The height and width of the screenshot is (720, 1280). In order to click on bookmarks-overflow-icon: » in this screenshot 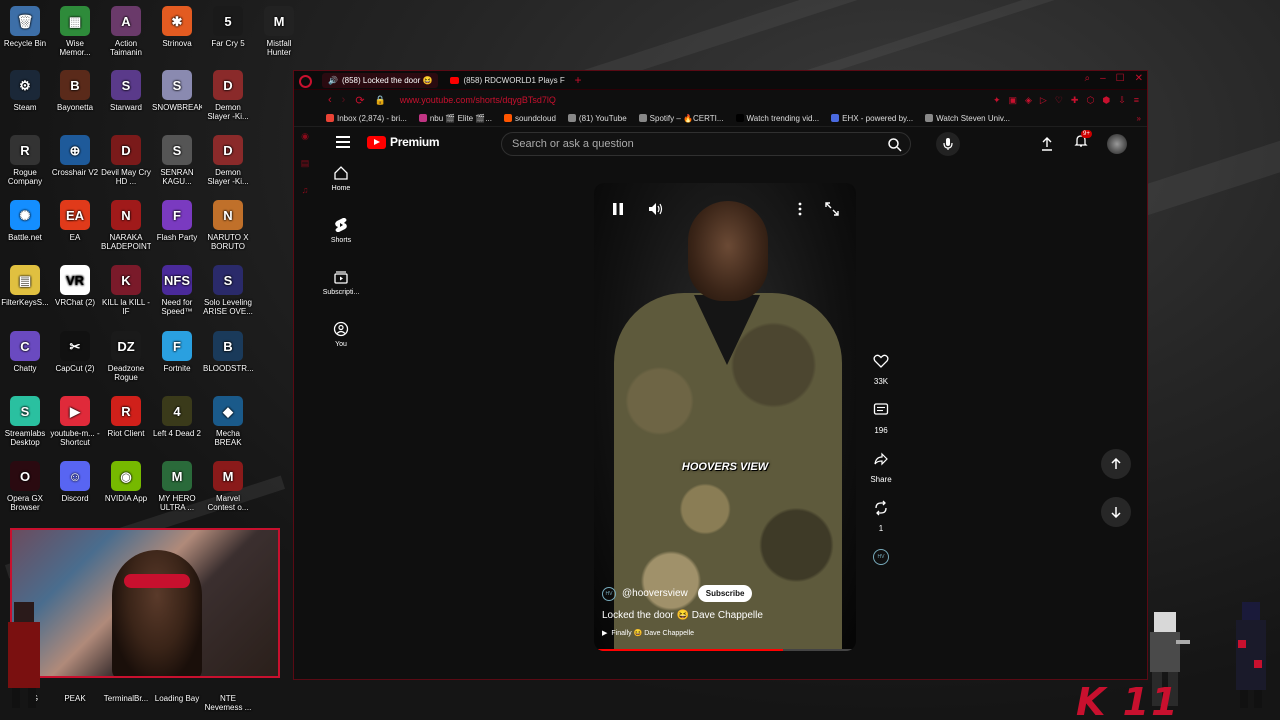, I will do `click(1142, 118)`.